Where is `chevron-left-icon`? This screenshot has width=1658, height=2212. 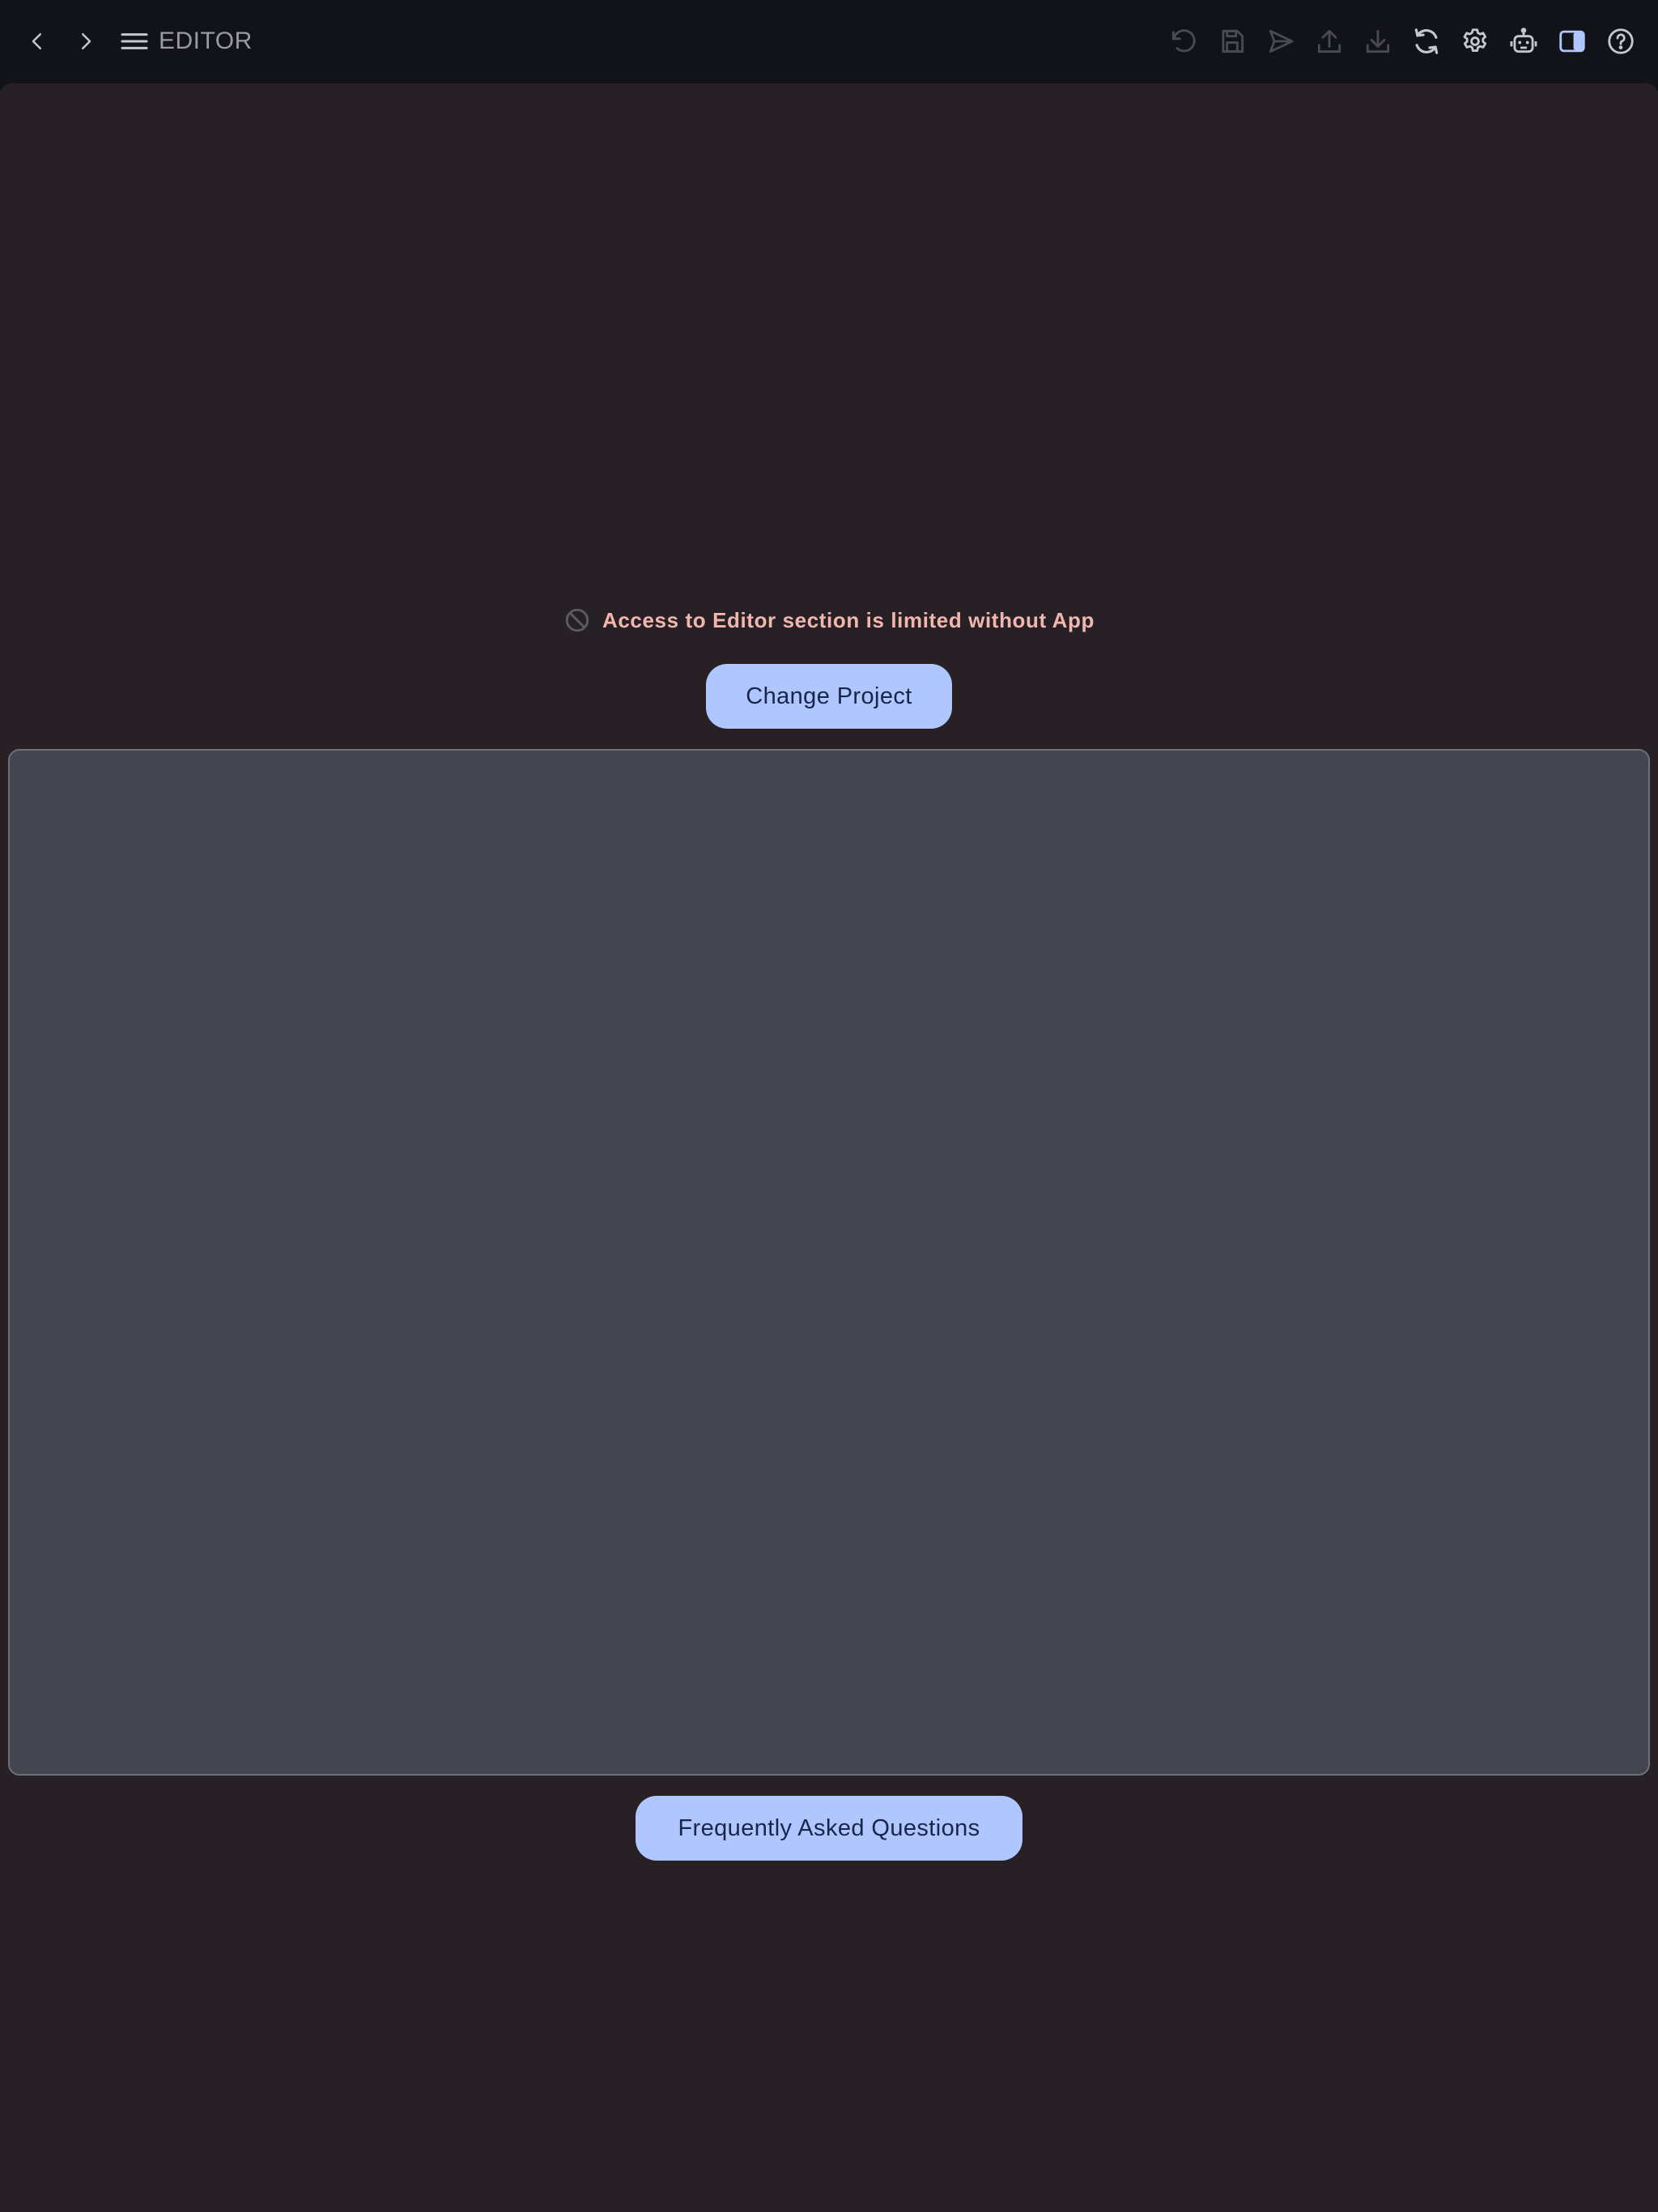
chevron-left-icon is located at coordinates (36, 41).